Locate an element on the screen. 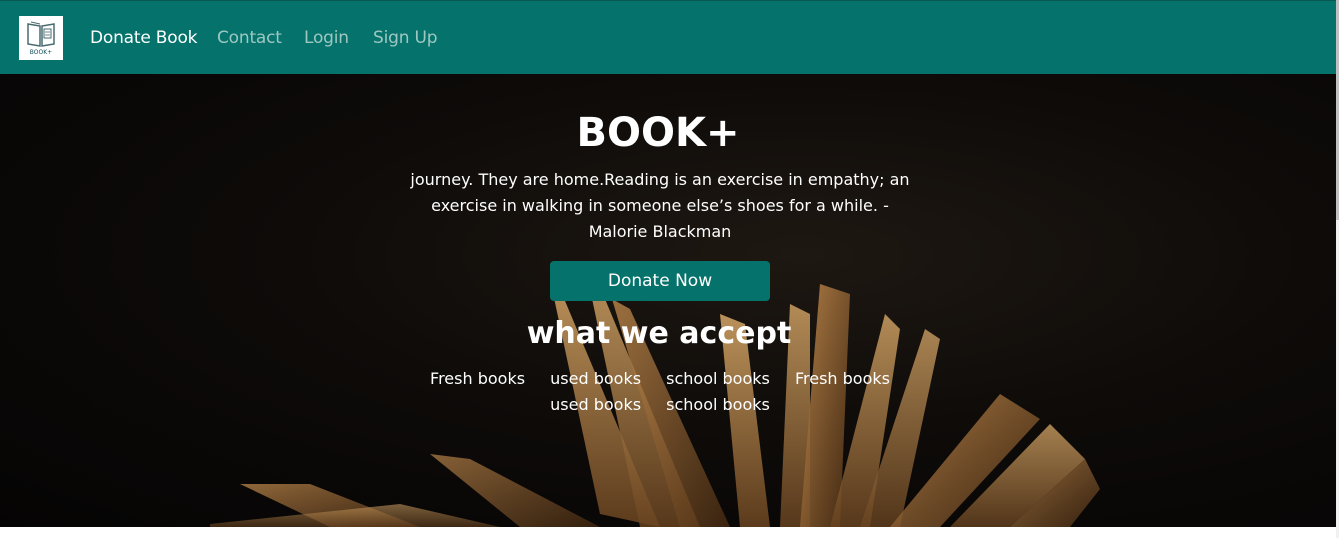  nav-donate-book: Donate Book is located at coordinates (144, 38).